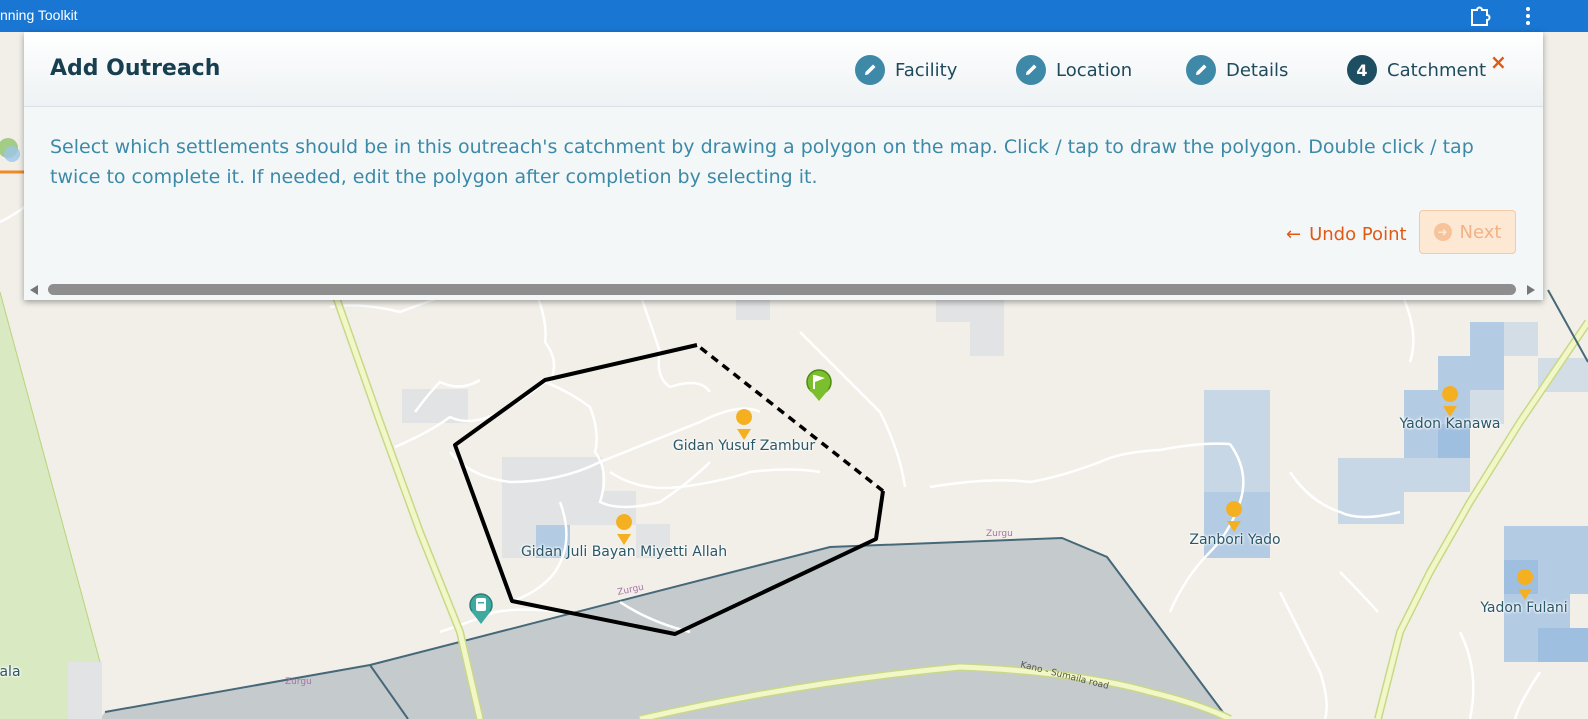 The image size is (1588, 719). I want to click on step-details: Details, so click(1237, 70).